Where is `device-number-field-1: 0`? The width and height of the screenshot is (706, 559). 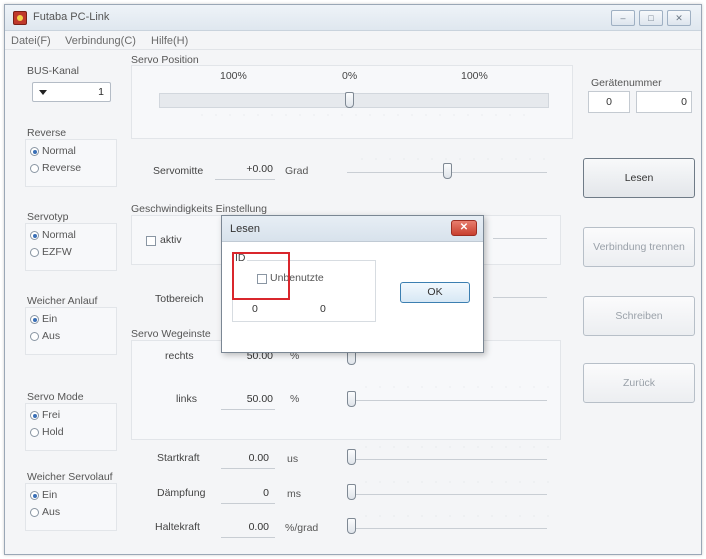 device-number-field-1: 0 is located at coordinates (609, 102).